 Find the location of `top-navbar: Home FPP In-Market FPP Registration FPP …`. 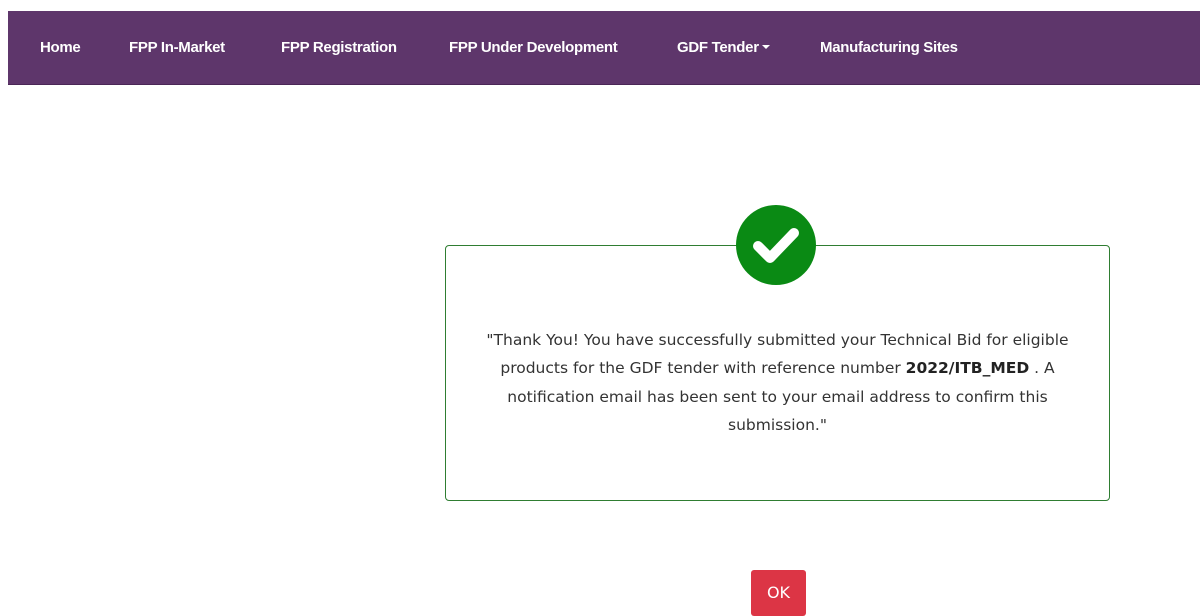

top-navbar: Home FPP In-Market FPP Registration FPP … is located at coordinates (604, 48).